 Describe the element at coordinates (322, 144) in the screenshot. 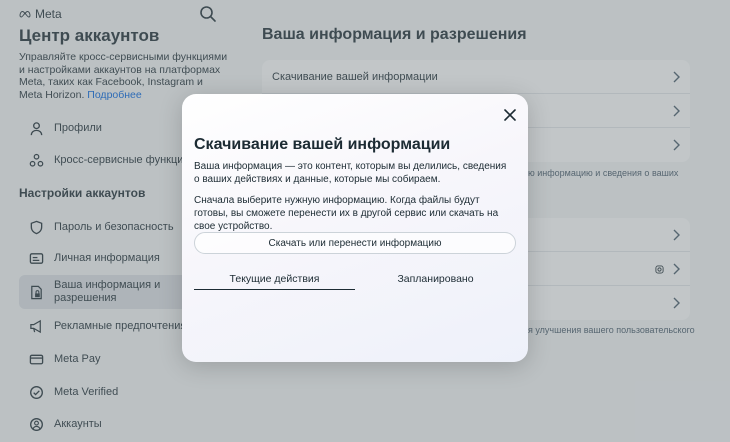

I see `dialog-title: Скачивание вашей информации` at that location.